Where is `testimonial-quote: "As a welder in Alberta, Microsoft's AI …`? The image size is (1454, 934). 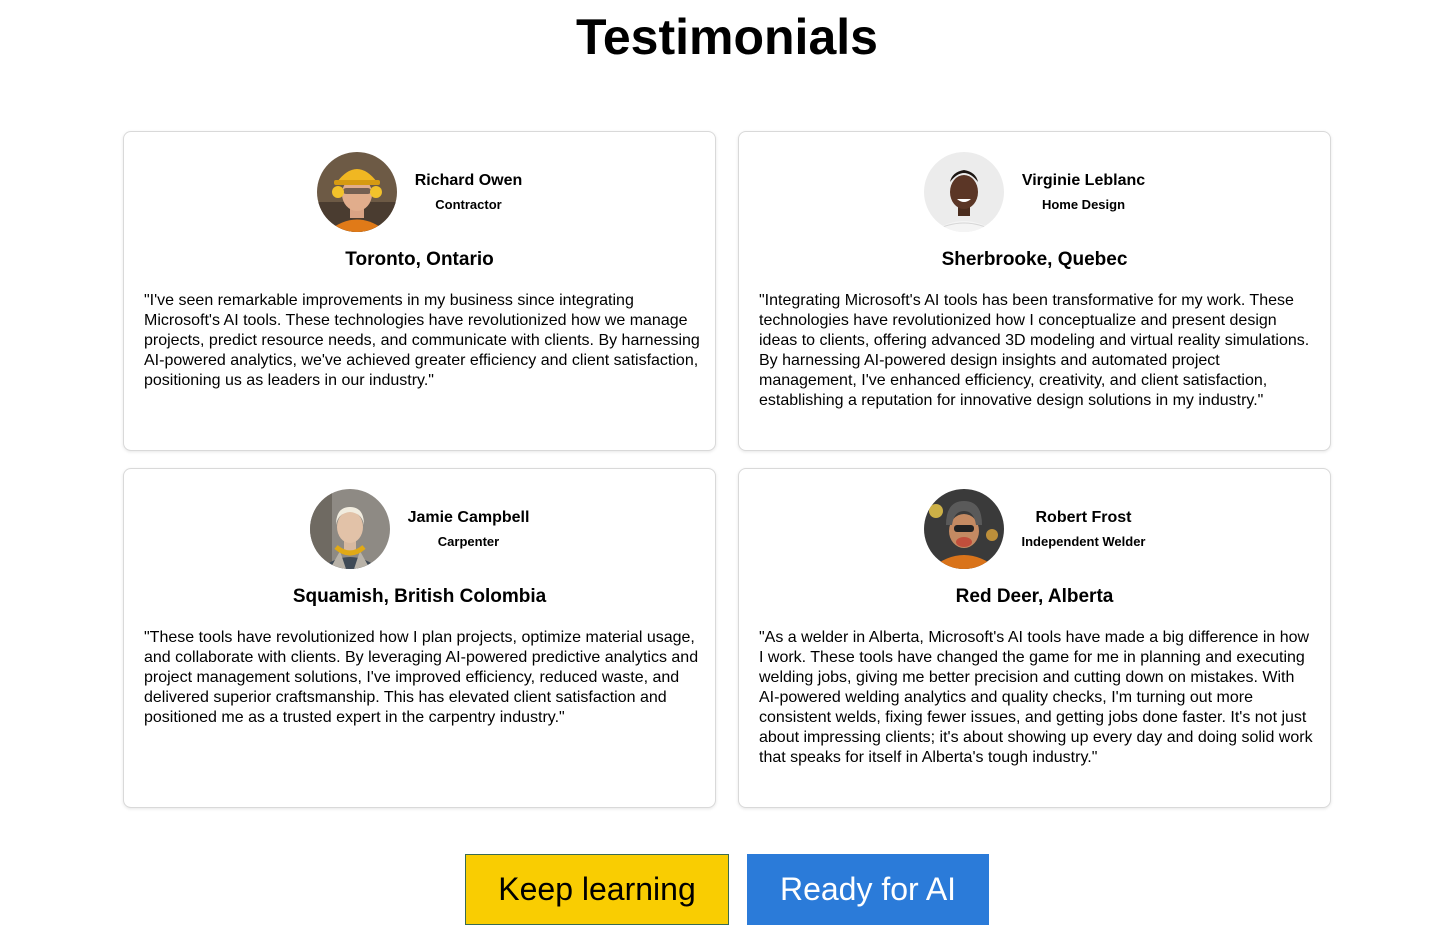 testimonial-quote: "As a welder in Alberta, Microsoft's AI … is located at coordinates (1036, 697).